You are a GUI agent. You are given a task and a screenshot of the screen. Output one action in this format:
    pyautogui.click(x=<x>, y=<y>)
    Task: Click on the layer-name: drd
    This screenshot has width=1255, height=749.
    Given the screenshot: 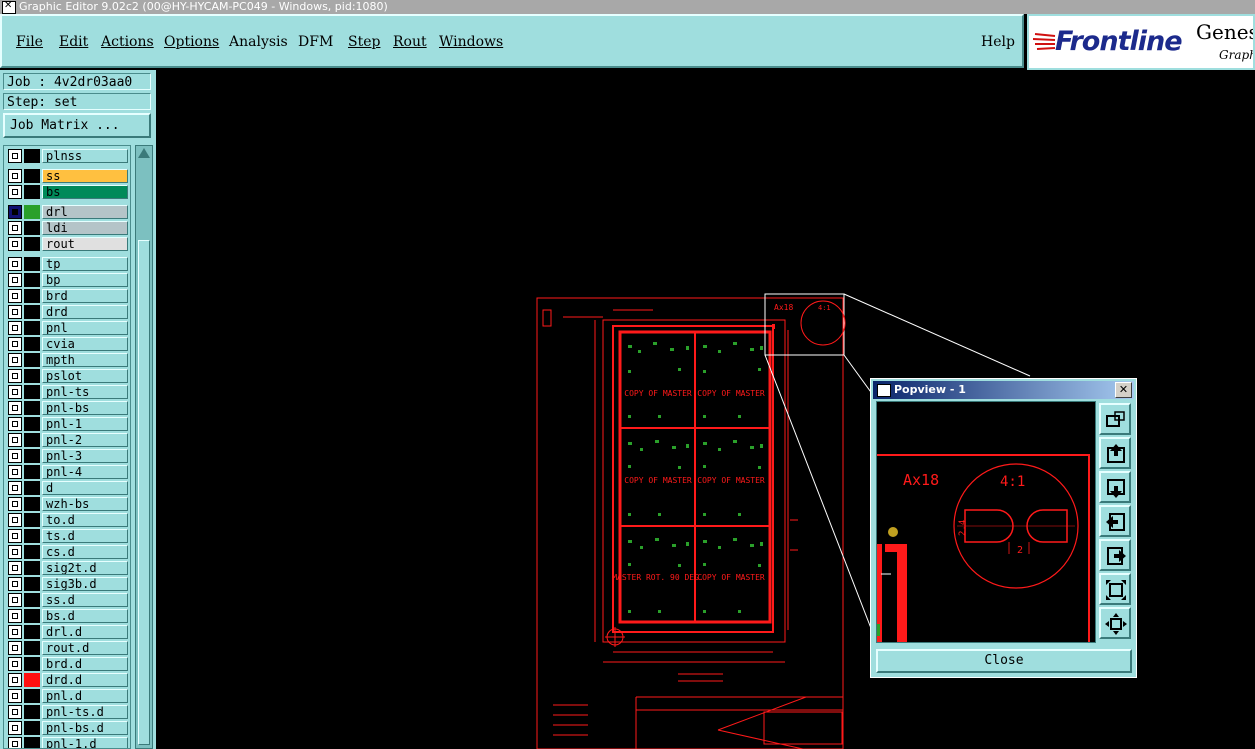 What is the action you would take?
    pyautogui.click(x=85, y=312)
    